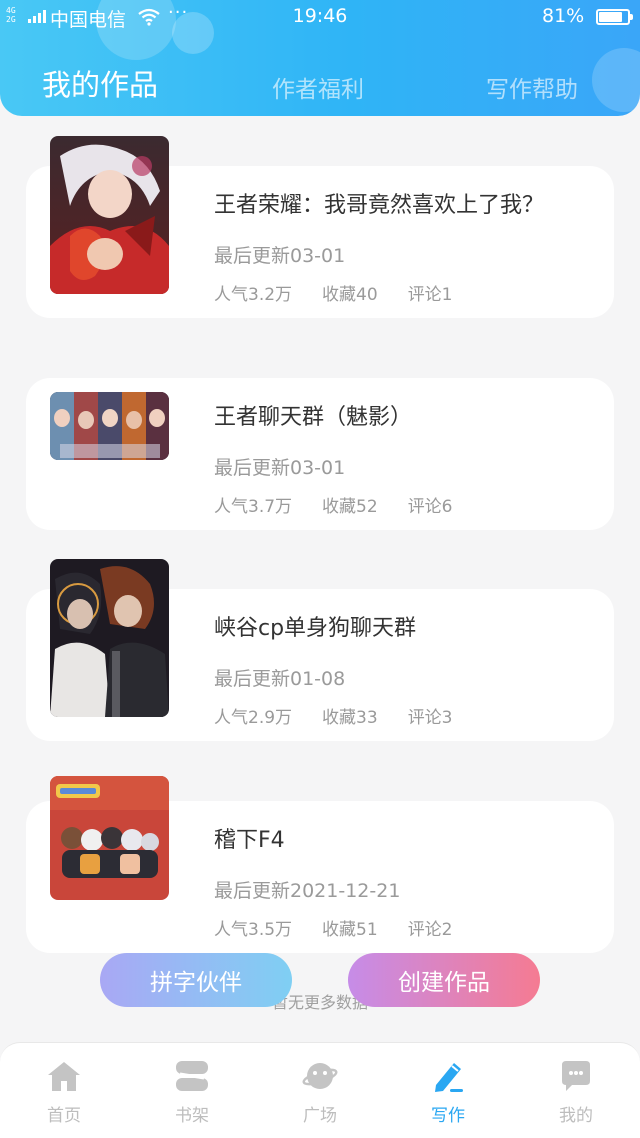 The image size is (640, 1138). I want to click on typing-partner-button: 拼字伙伴, so click(196, 980).